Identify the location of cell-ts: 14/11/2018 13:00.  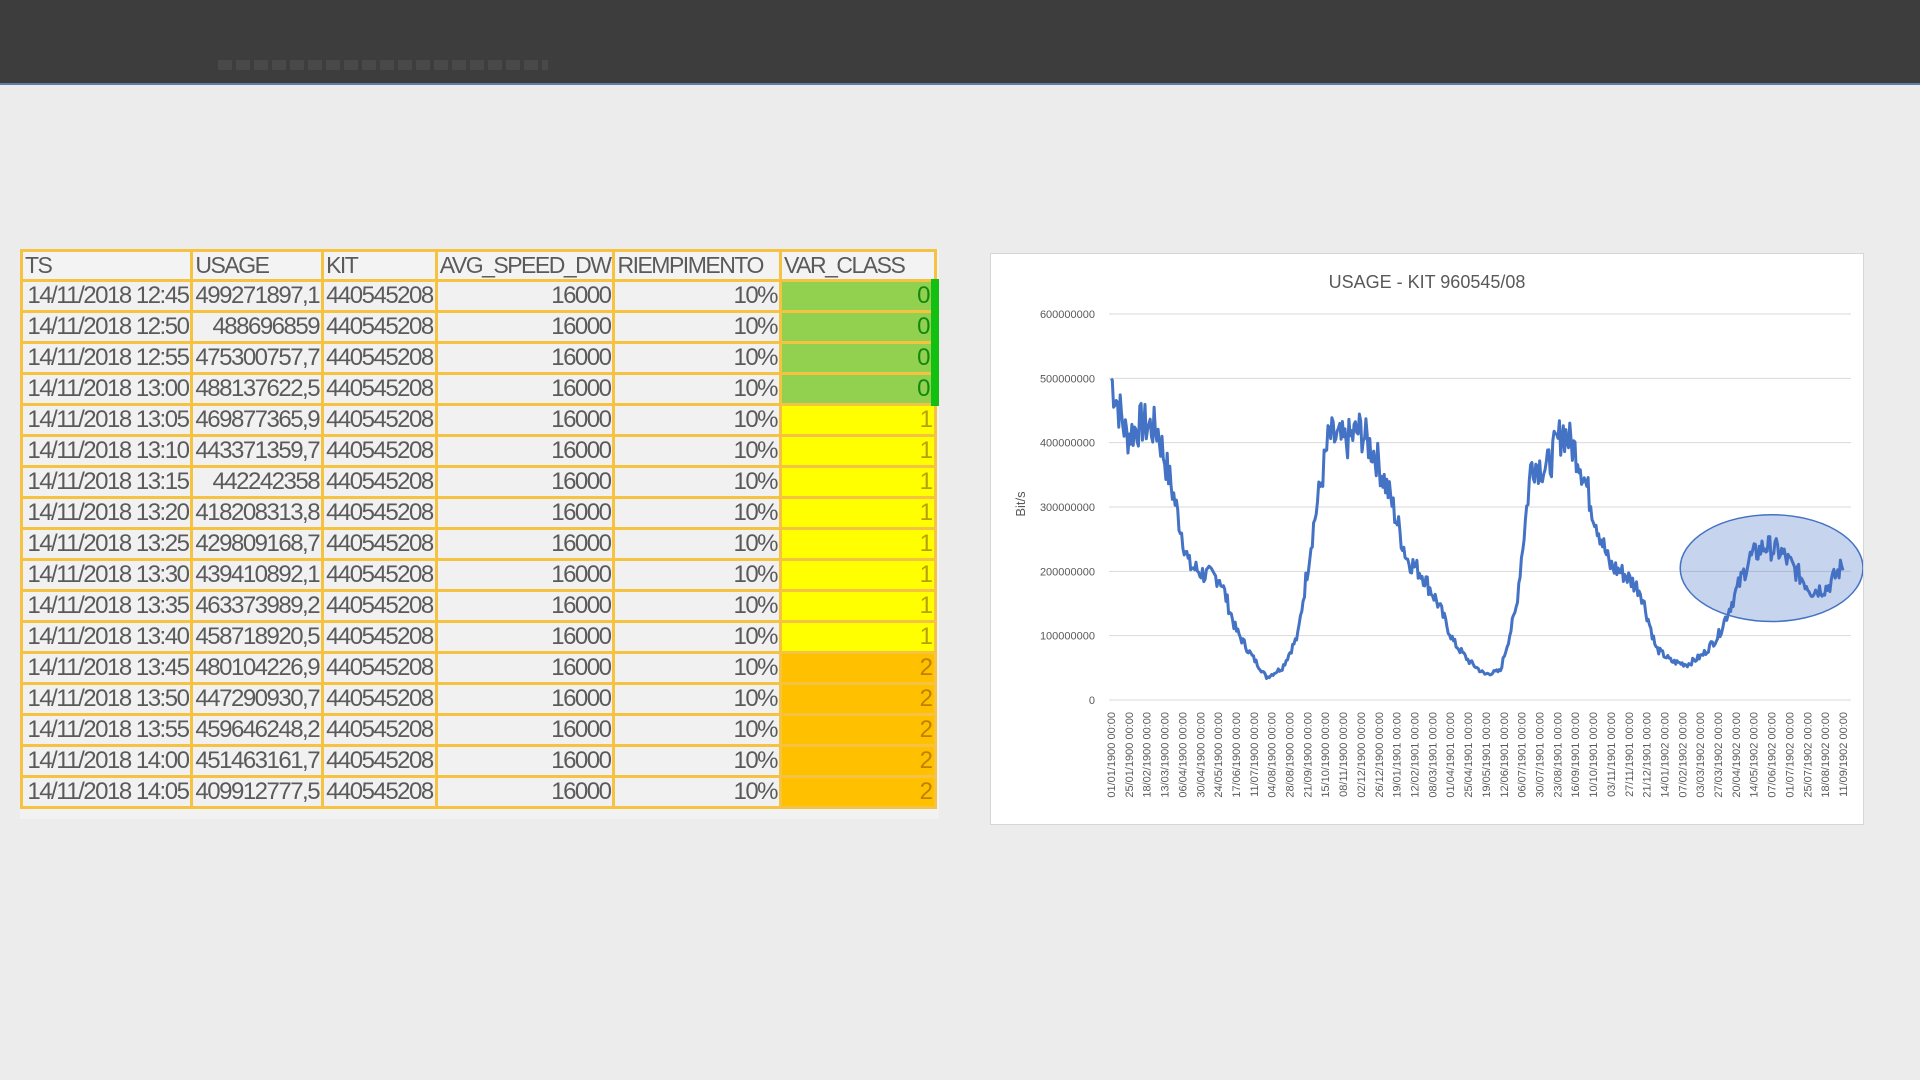
(107, 389).